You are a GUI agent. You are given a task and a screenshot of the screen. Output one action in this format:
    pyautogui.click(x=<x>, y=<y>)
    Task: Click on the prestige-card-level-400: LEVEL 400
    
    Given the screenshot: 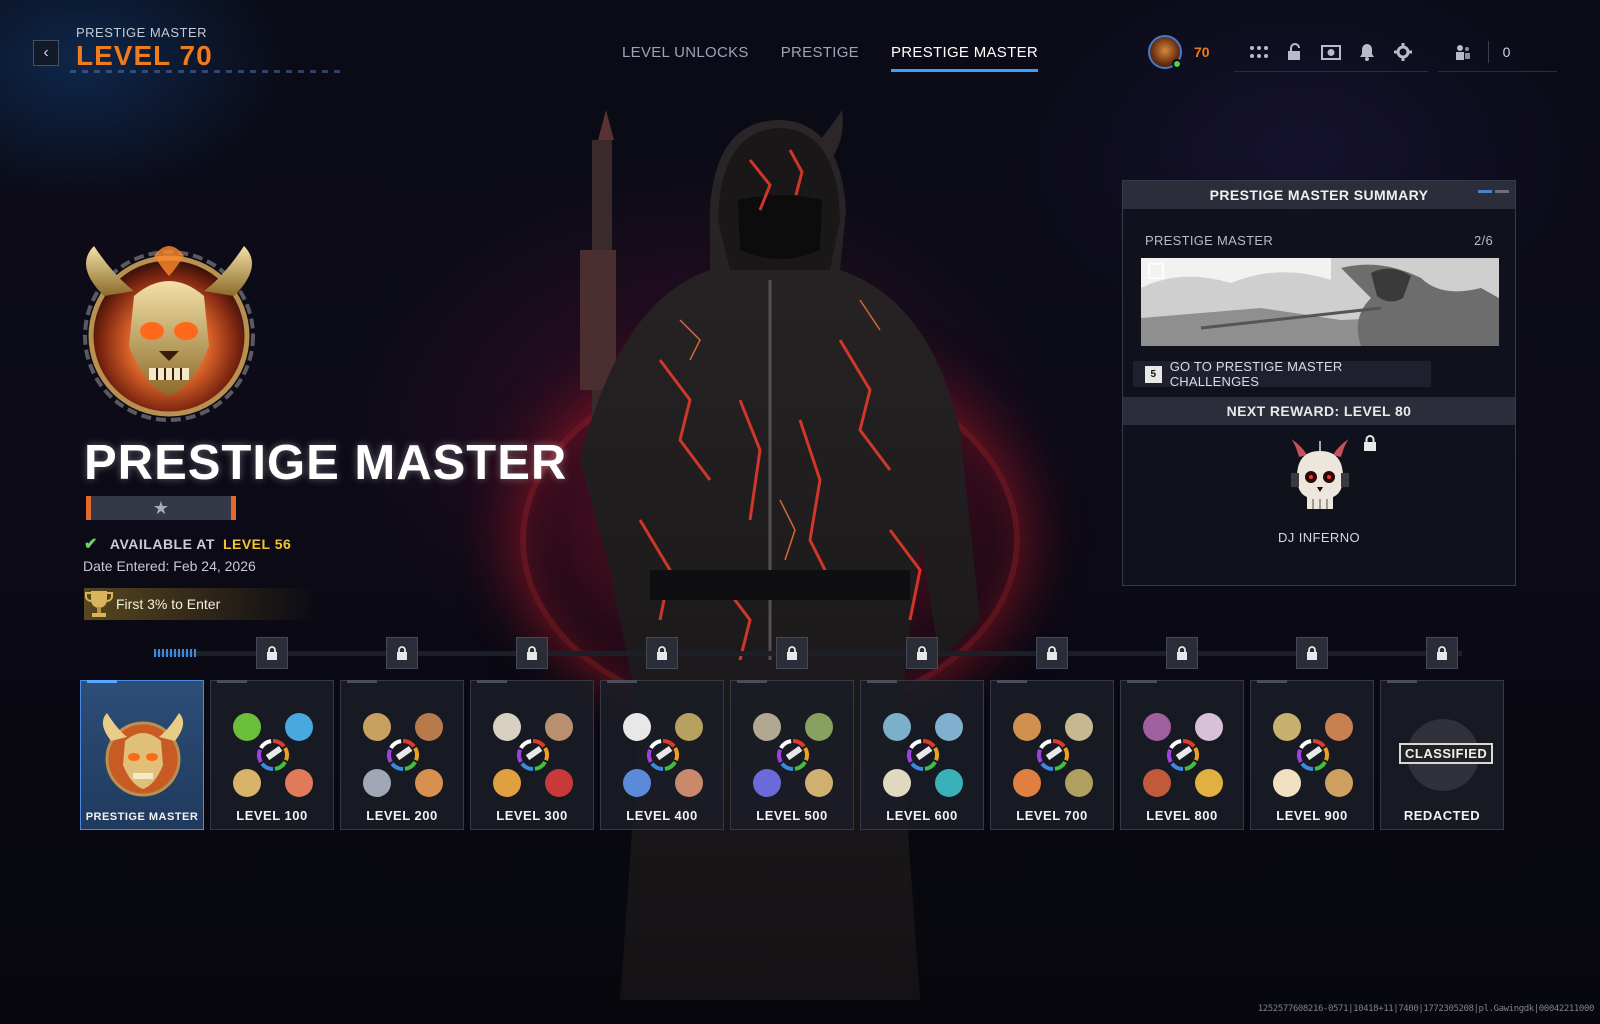 What is the action you would take?
    pyautogui.click(x=662, y=755)
    